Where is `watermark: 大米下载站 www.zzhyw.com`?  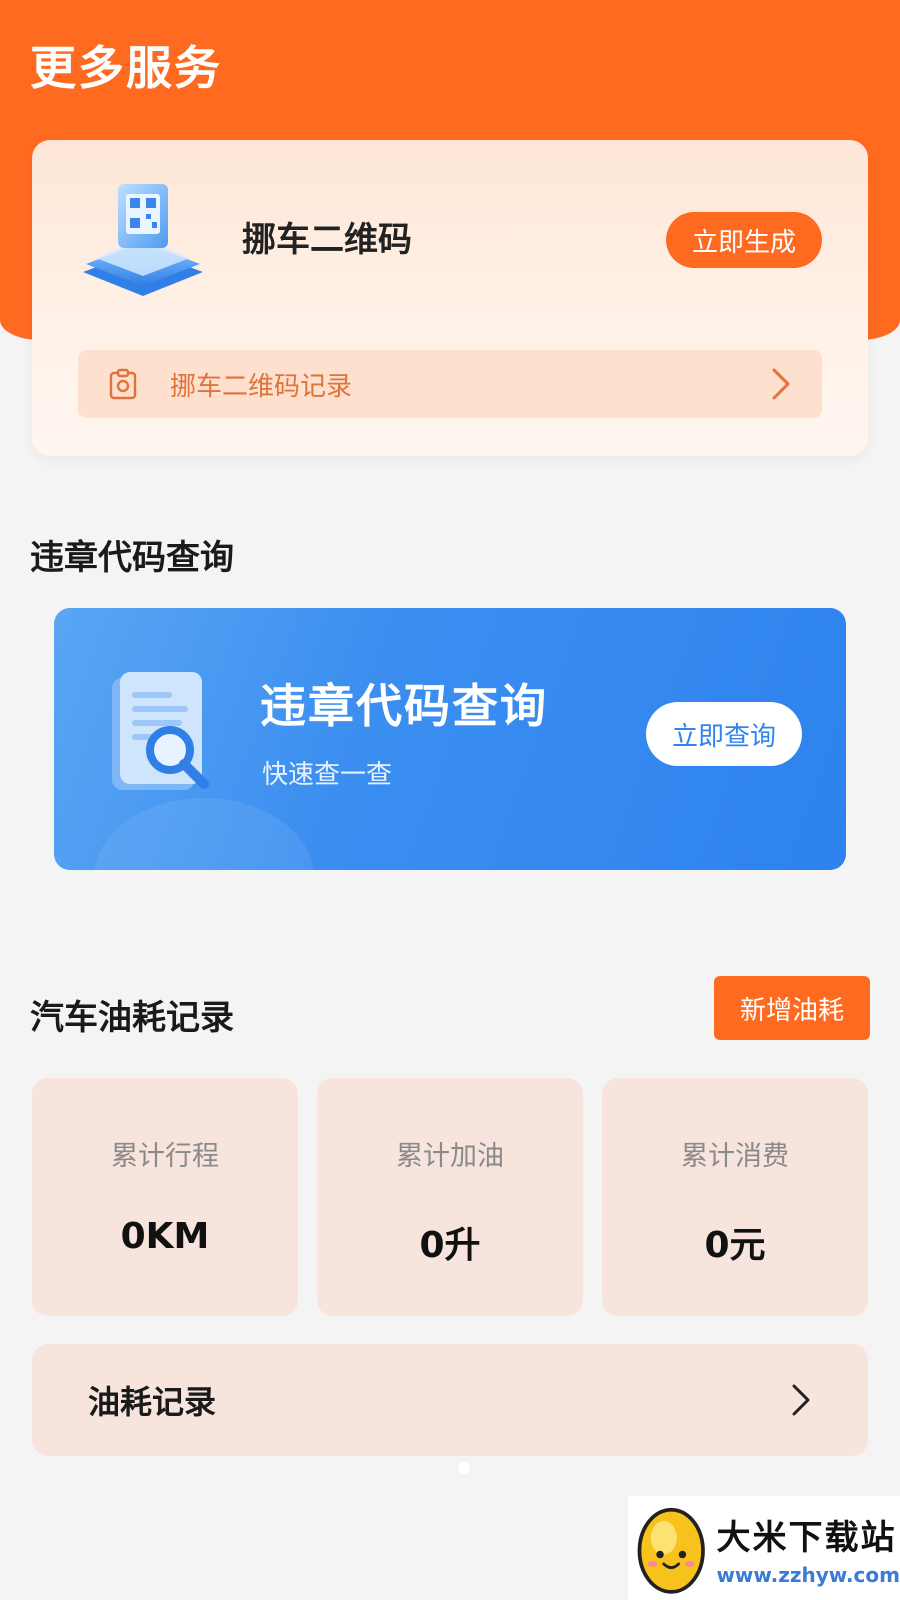
watermark: 大米下载站 www.zzhyw.com is located at coordinates (764, 1548).